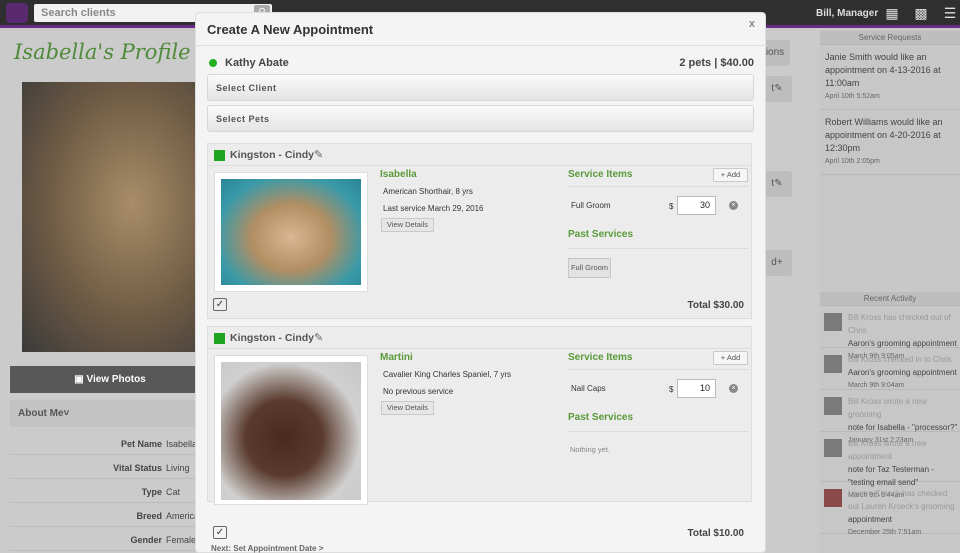  I want to click on groomer-color-icon, so click(219, 155).